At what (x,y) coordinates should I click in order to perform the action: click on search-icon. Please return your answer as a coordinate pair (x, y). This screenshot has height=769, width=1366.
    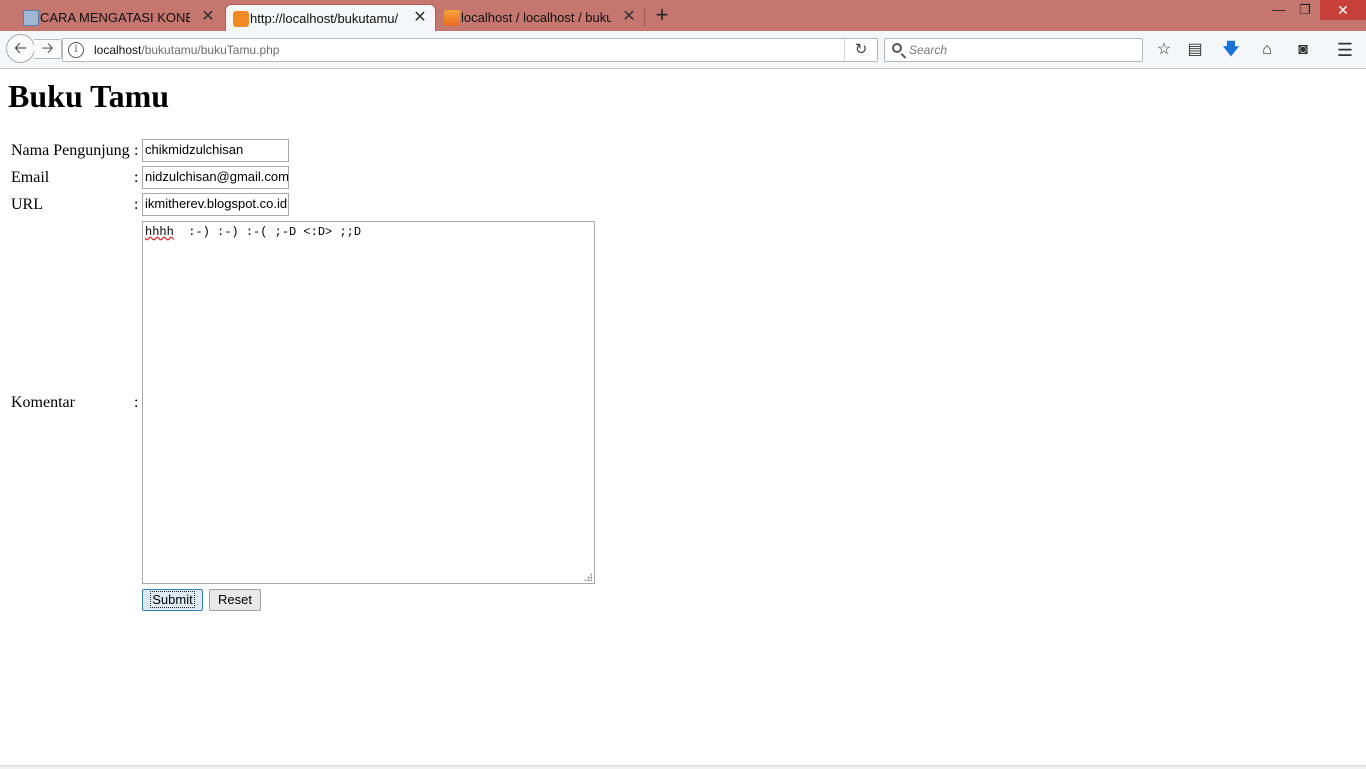
    Looking at the image, I should click on (897, 48).